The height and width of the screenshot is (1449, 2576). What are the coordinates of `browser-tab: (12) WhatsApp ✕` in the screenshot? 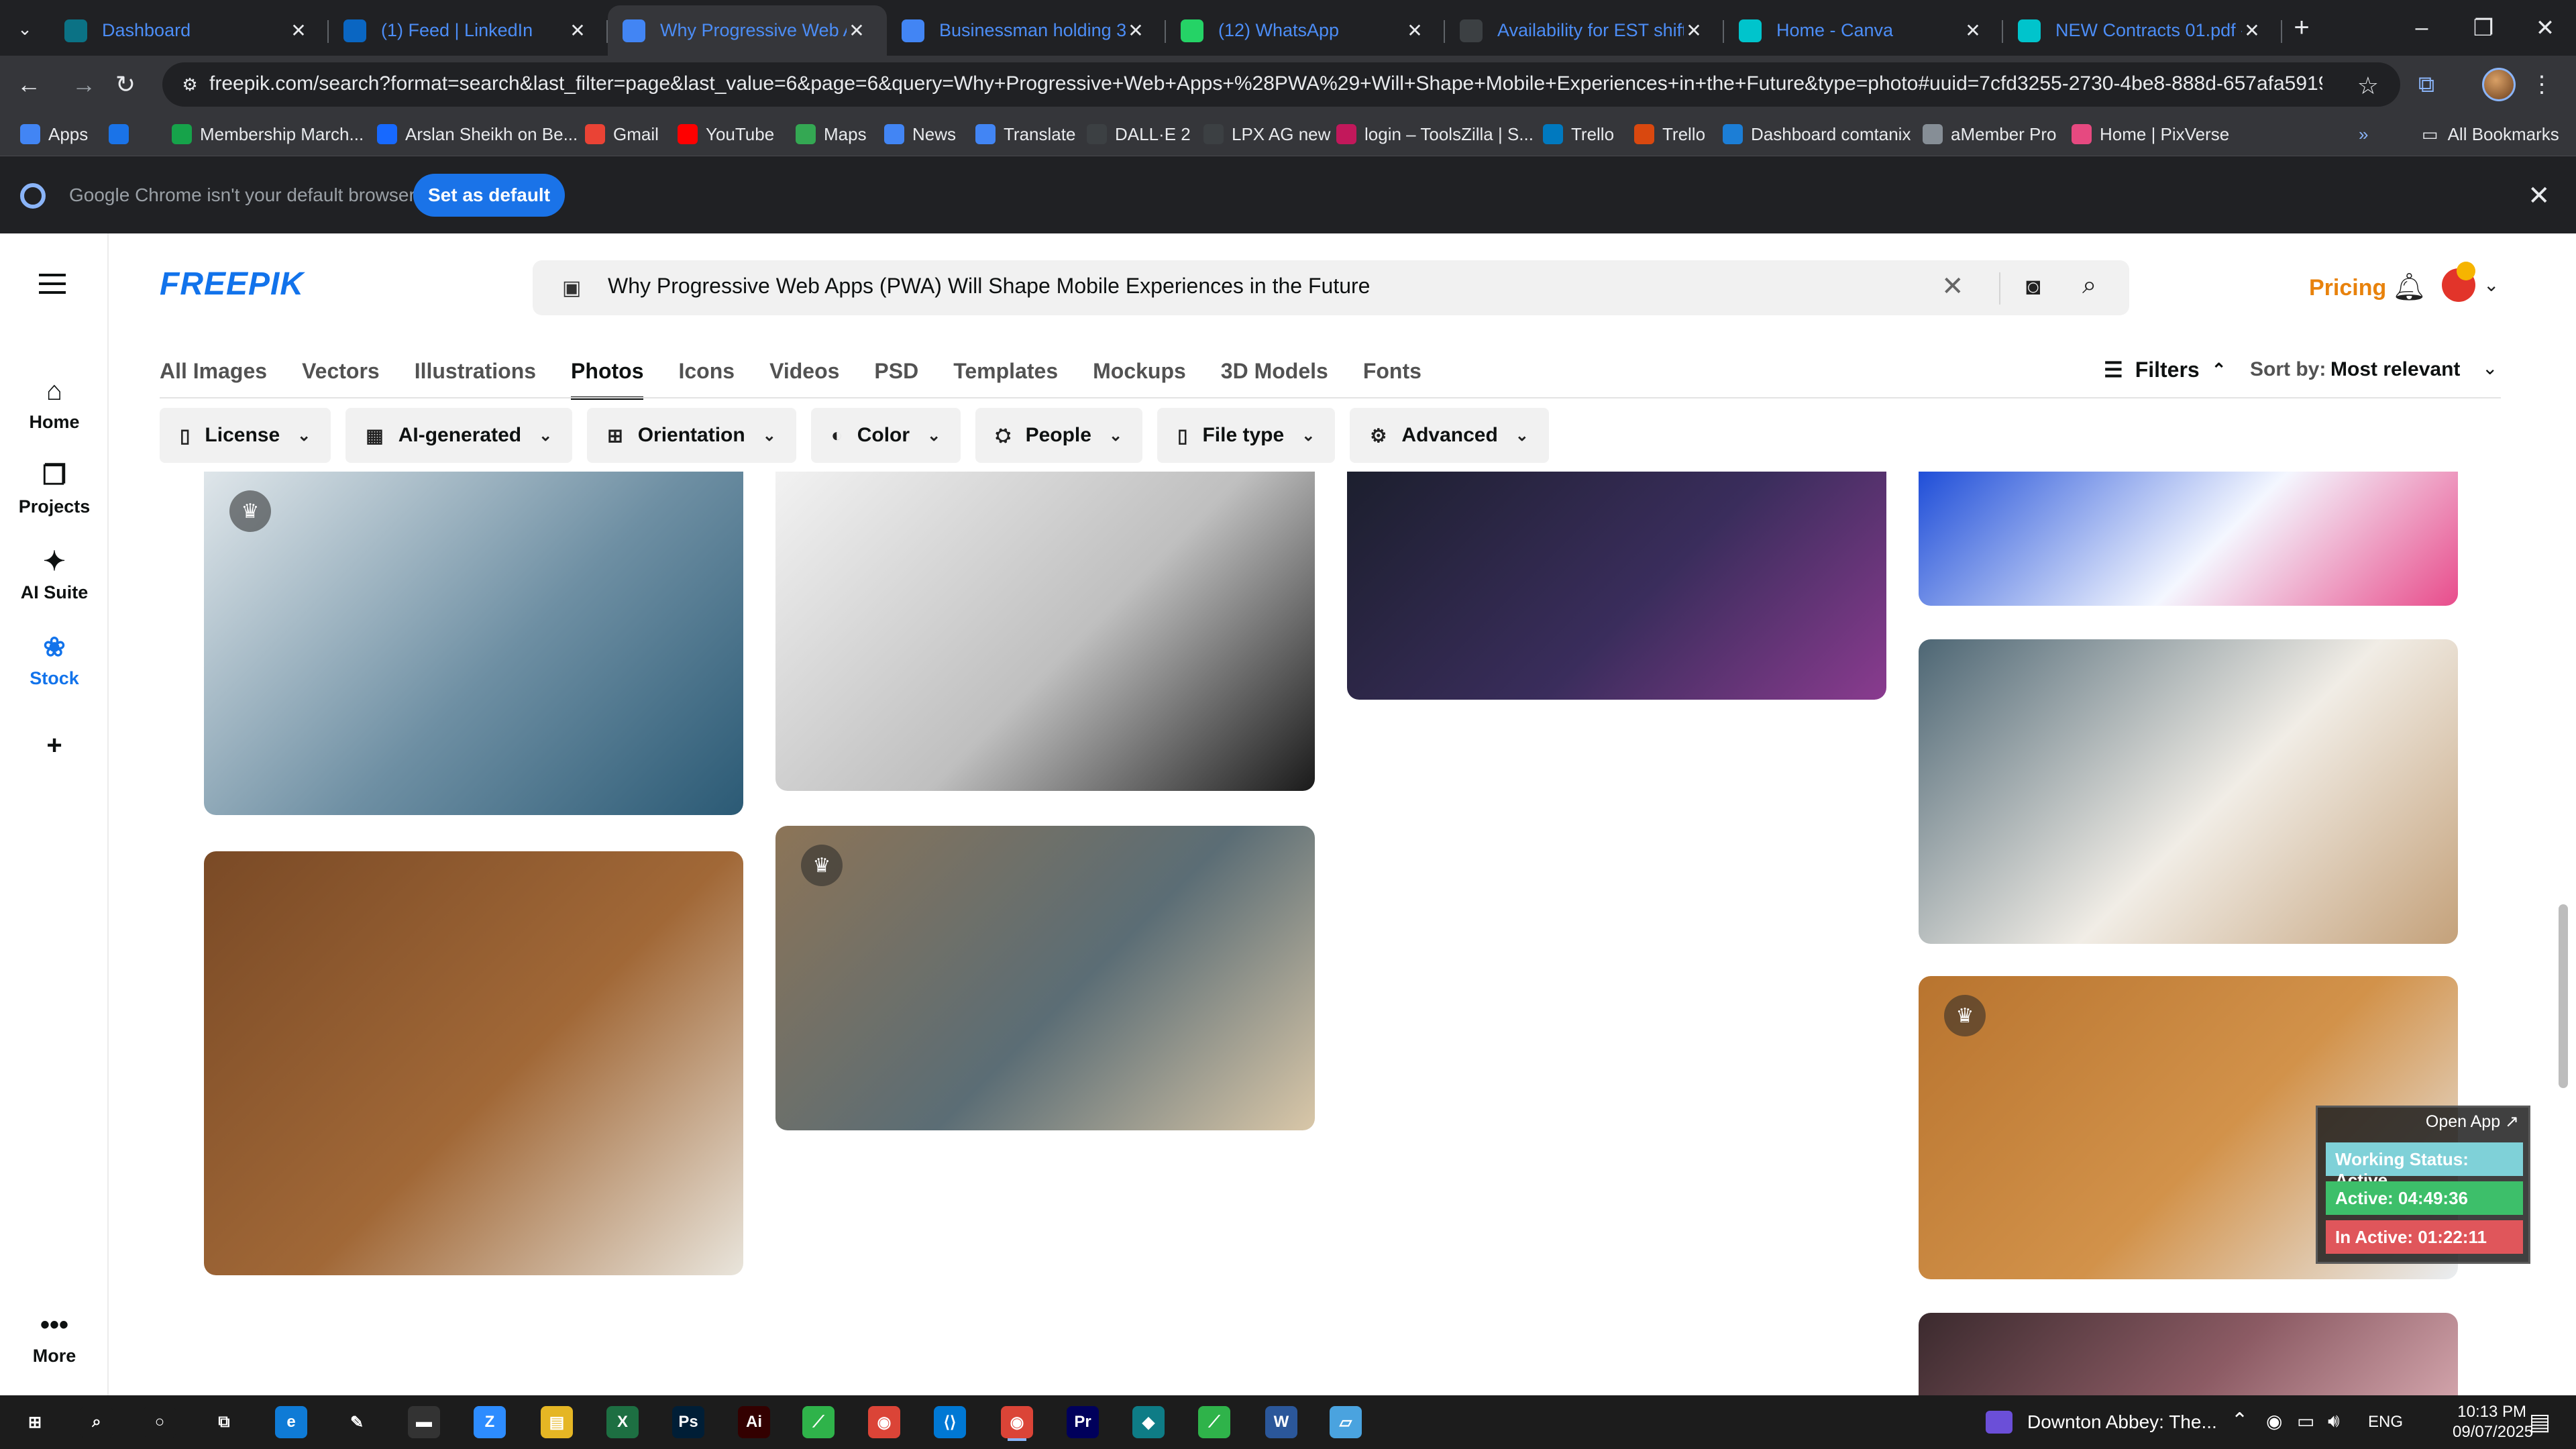 It's located at (1305, 30).